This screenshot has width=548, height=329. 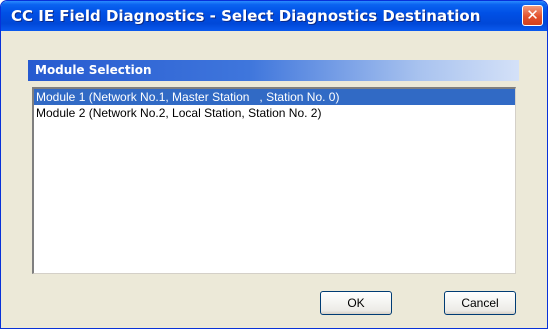 What do you see at coordinates (480, 303) in the screenshot?
I see `cancel-button: Cancel` at bounding box center [480, 303].